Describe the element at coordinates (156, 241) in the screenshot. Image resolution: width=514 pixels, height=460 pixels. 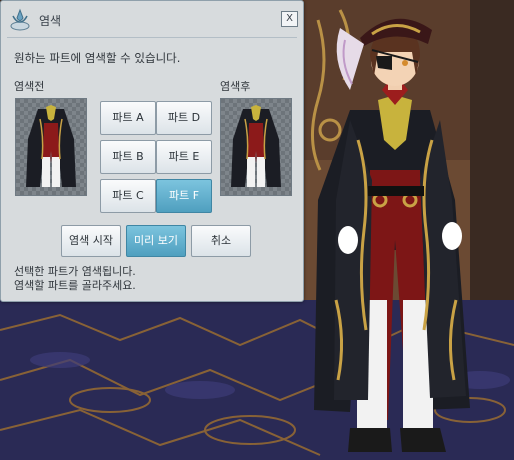
I see `preview-button: 미리 보기` at that location.